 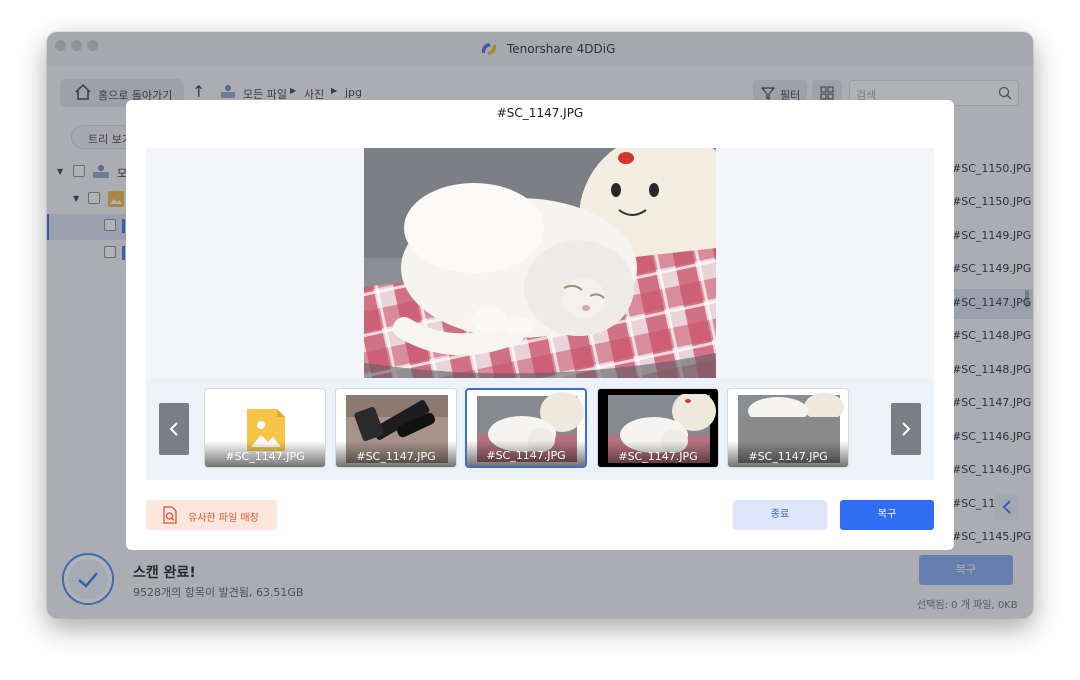 I want to click on thumbnail-active: #SC_1147.JPG, so click(x=526, y=428).